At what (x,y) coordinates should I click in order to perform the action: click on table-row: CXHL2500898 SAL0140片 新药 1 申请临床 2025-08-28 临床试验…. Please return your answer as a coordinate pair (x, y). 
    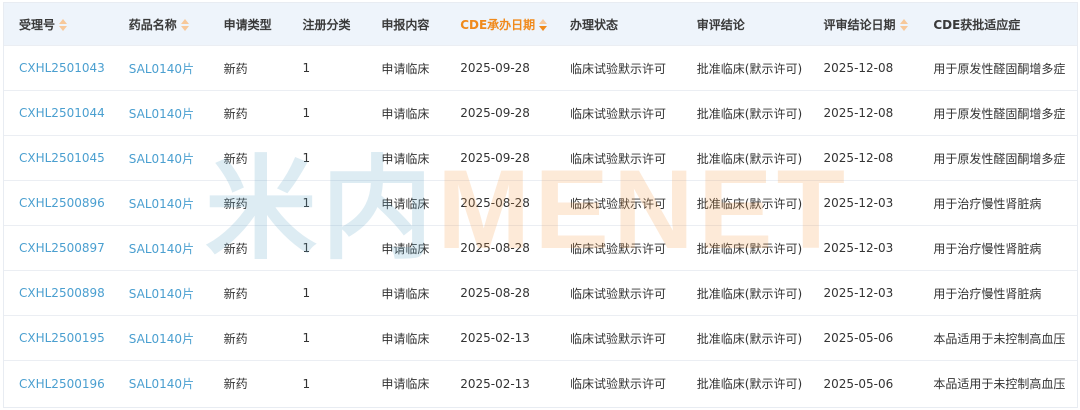
    Looking at the image, I should click on (540, 293).